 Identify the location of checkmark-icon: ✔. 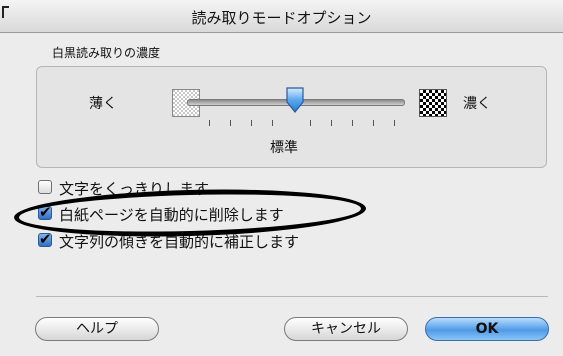
(45, 239).